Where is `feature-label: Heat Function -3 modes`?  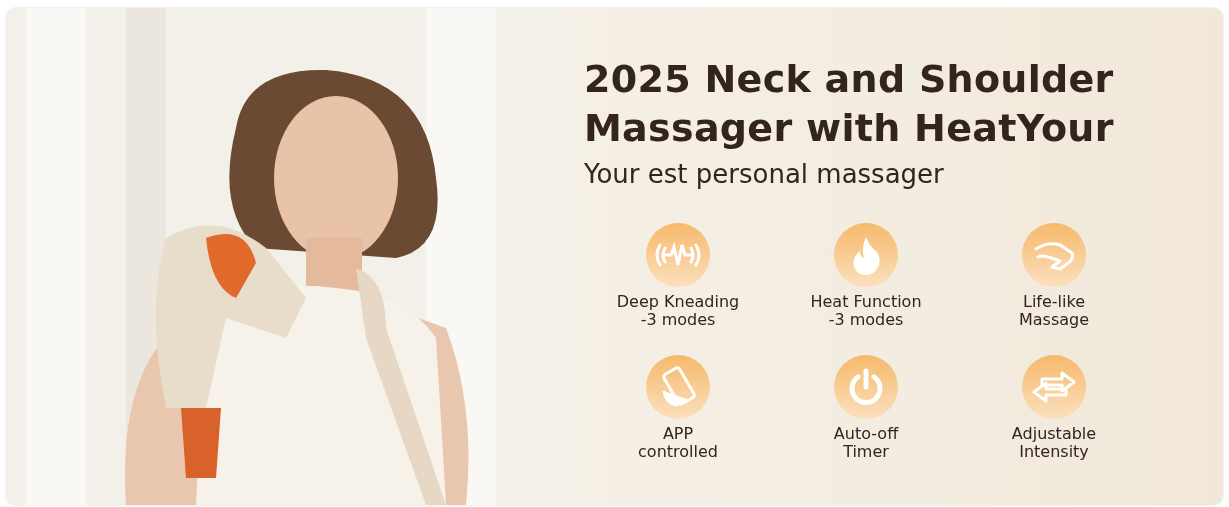 feature-label: Heat Function -3 modes is located at coordinates (866, 311).